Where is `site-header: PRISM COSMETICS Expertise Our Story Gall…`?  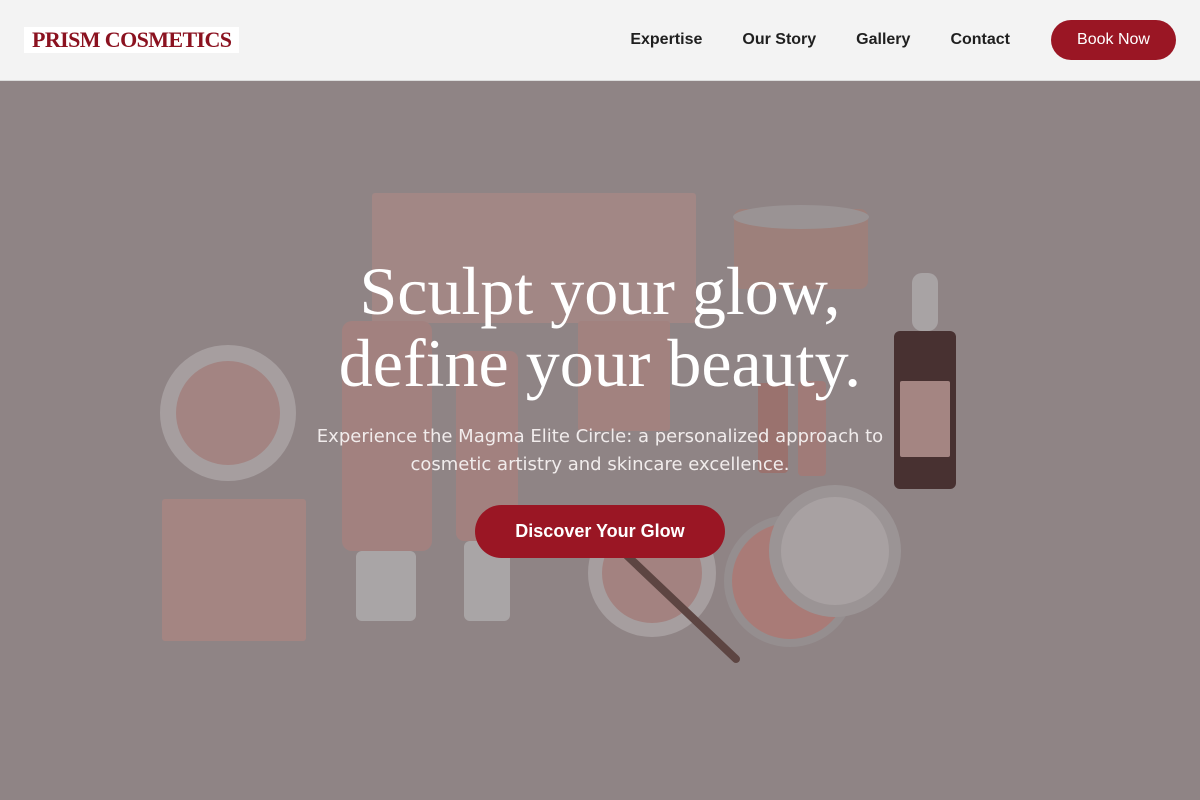 site-header: PRISM COSMETICS Expertise Our Story Gall… is located at coordinates (600, 40).